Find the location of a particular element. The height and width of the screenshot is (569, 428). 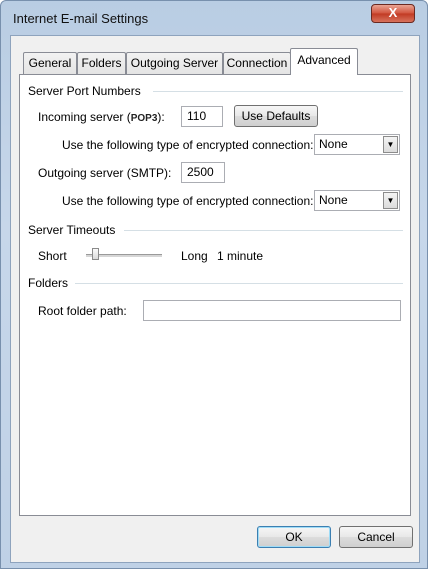

close-button: X is located at coordinates (393, 13).